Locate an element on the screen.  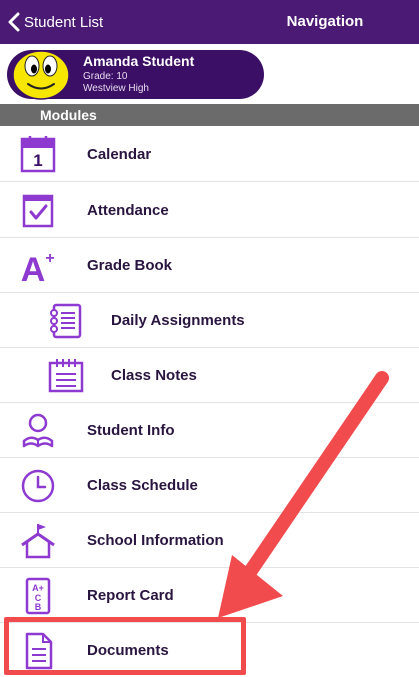
menu-item-label: Attendance is located at coordinates (128, 210).